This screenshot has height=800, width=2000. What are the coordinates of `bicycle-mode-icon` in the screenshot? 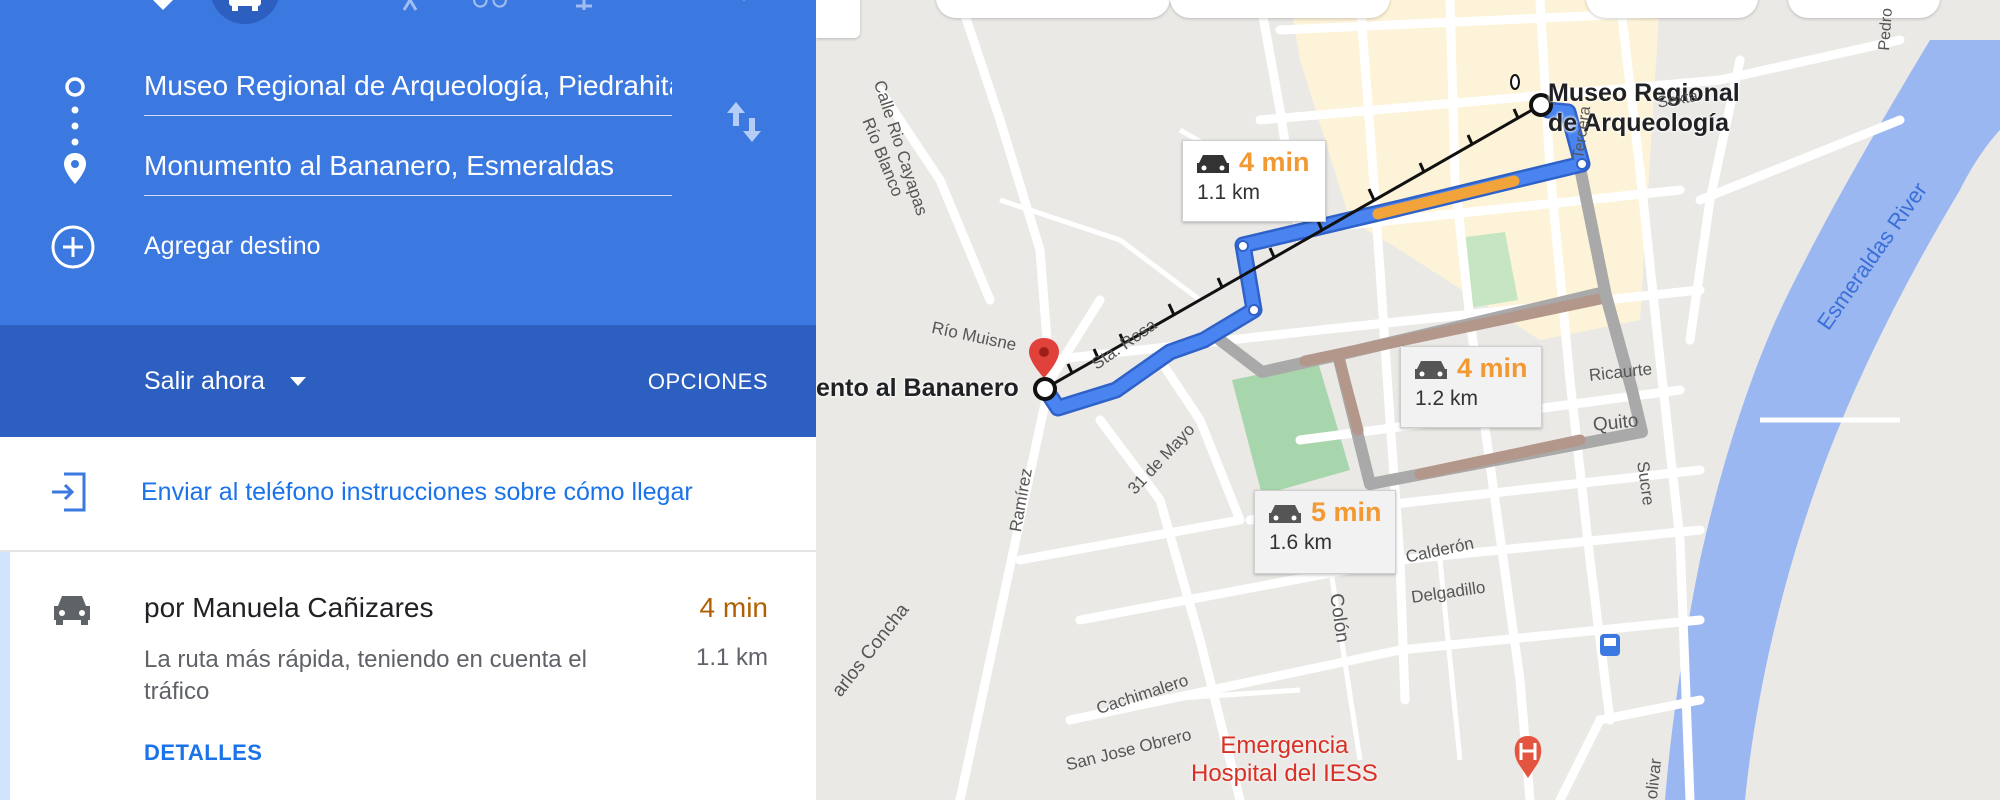 It's located at (490, 8).